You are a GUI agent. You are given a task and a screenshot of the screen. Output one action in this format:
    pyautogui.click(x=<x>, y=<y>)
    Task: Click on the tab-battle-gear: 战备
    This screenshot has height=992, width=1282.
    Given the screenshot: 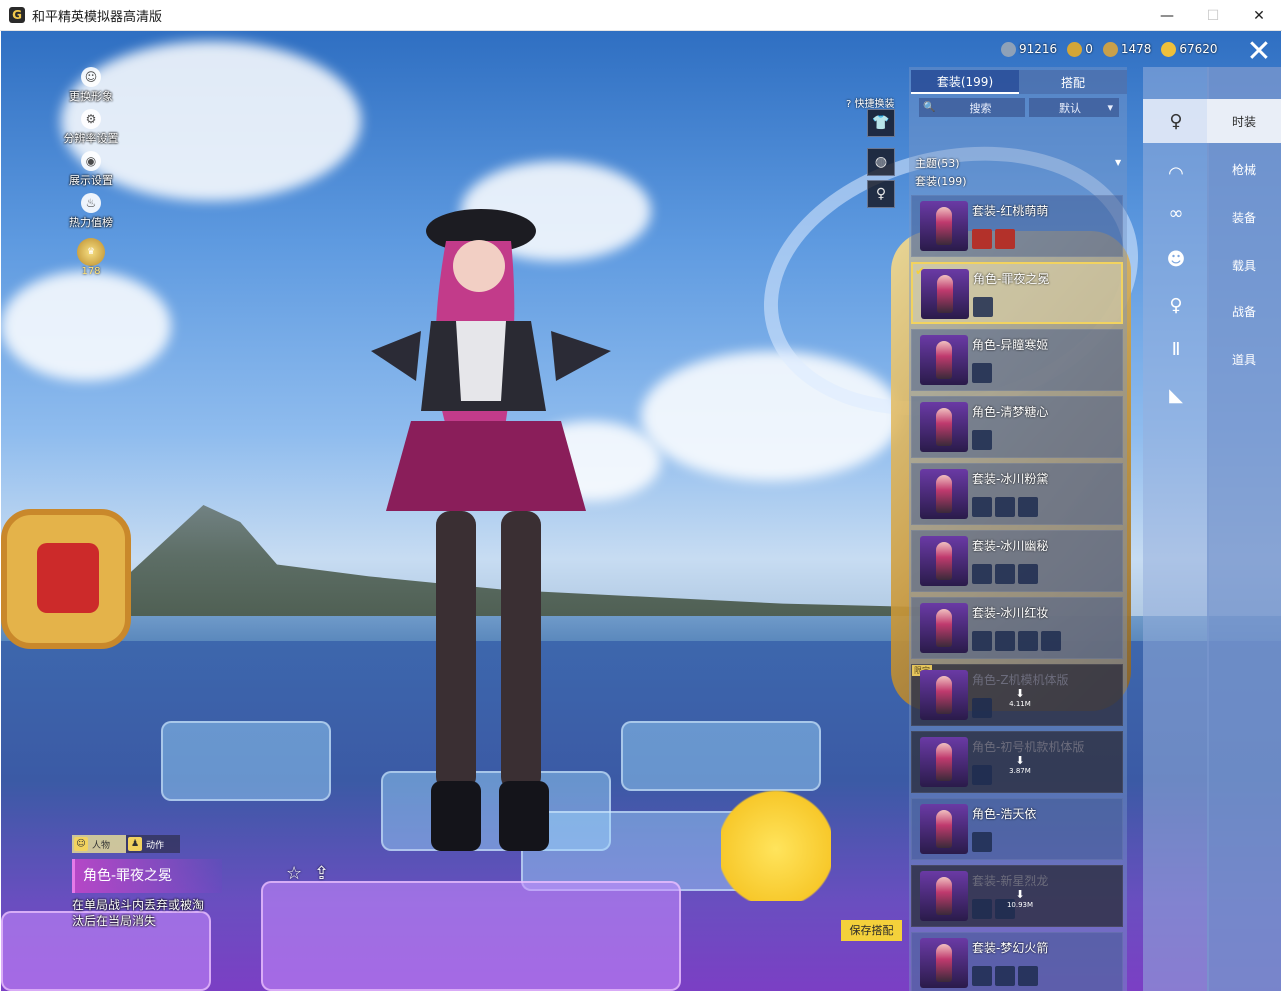 What is the action you would take?
    pyautogui.click(x=1244, y=311)
    